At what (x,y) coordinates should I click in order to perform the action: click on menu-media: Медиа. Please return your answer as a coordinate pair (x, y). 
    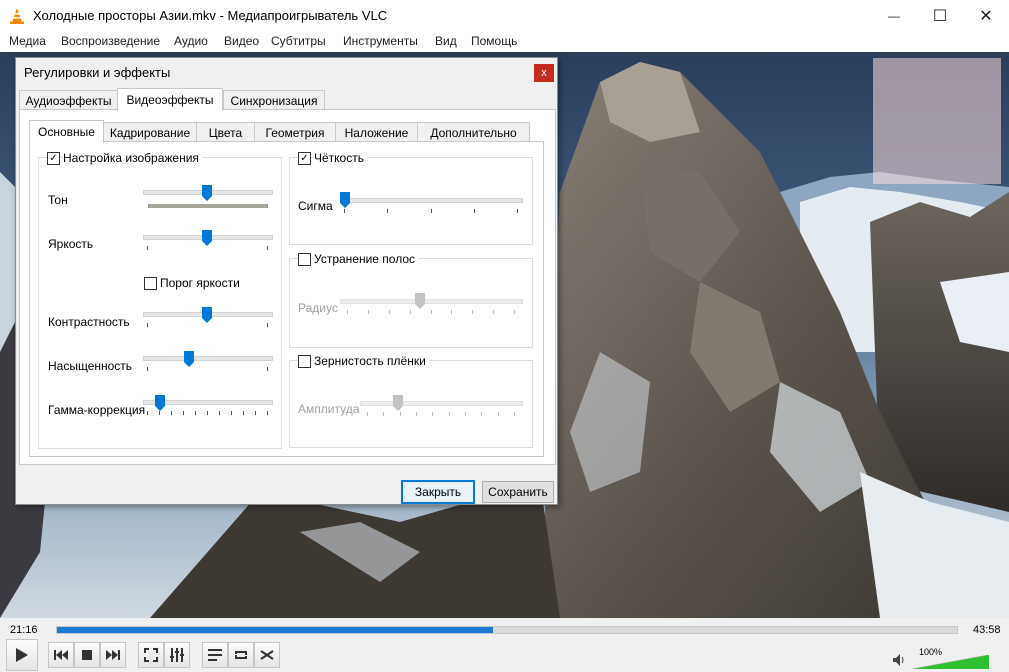
    Looking at the image, I should click on (27, 41).